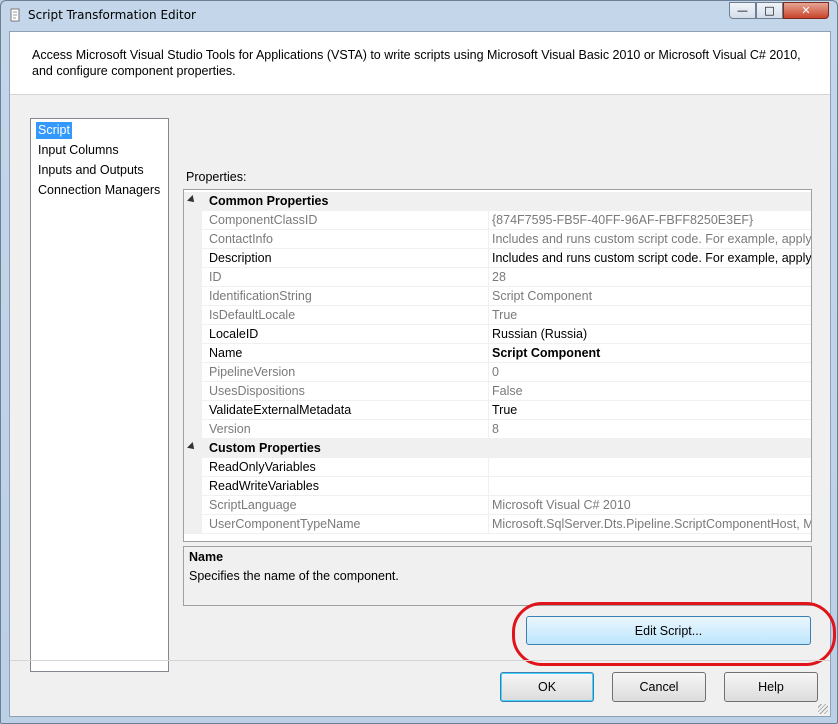 The height and width of the screenshot is (724, 838). Describe the element at coordinates (420, 660) in the screenshot. I see `footer-divider` at that location.